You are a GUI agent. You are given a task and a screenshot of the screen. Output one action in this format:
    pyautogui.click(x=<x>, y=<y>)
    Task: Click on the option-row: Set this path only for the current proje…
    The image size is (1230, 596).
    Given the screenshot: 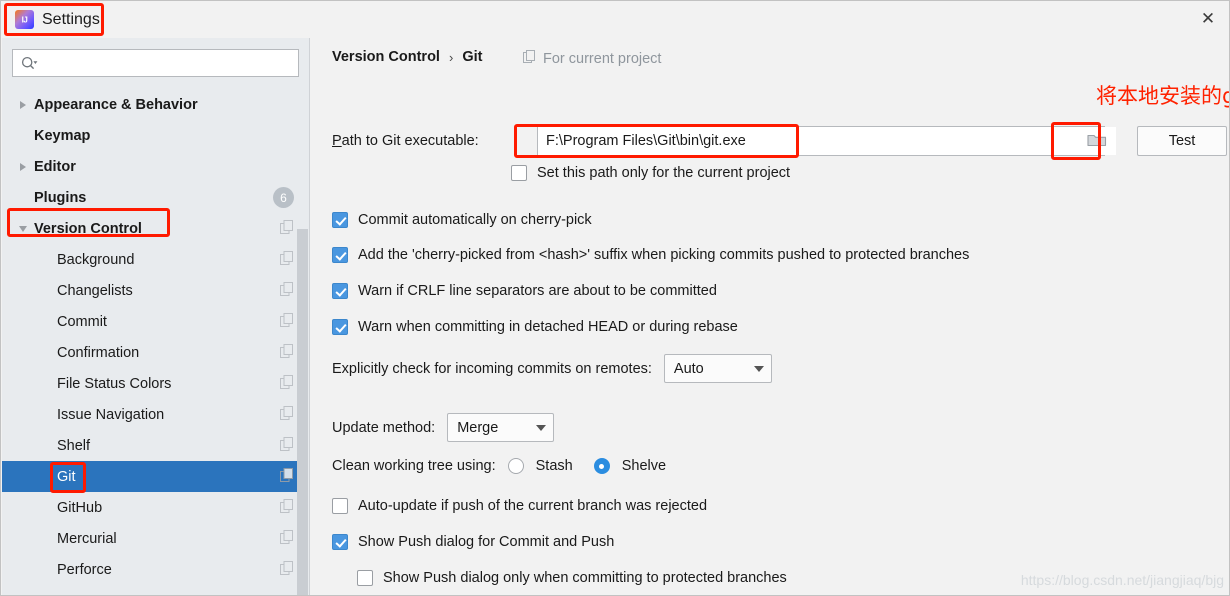 What is the action you would take?
    pyautogui.click(x=650, y=173)
    